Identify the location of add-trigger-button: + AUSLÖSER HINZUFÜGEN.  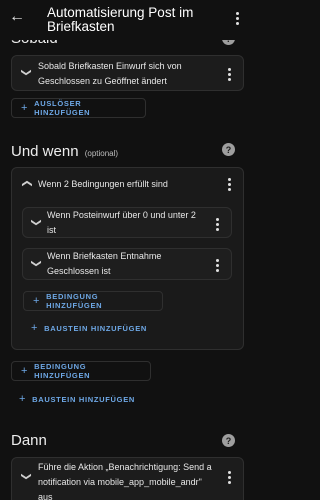
(78, 108).